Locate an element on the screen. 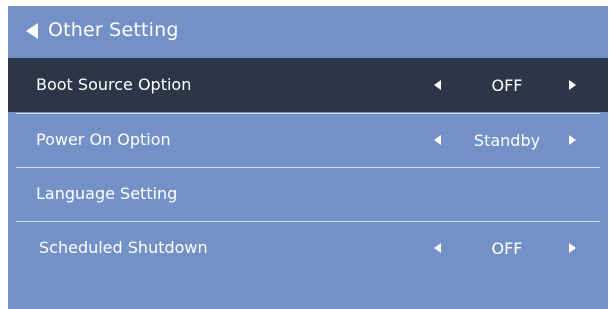 The height and width of the screenshot is (309, 610). setting-label: Boot Source Option is located at coordinates (114, 84).